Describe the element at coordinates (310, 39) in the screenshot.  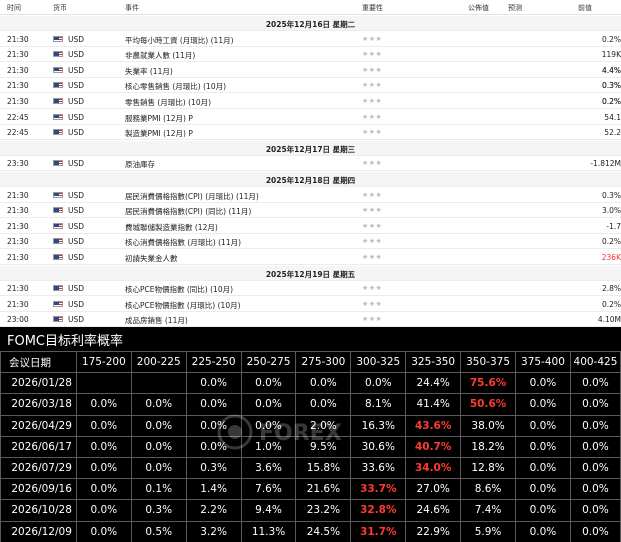
I see `calendar-event-row: 21:30 USD 平均每小時工資 (月環比) (11月) ★★★ 0.2%` at that location.